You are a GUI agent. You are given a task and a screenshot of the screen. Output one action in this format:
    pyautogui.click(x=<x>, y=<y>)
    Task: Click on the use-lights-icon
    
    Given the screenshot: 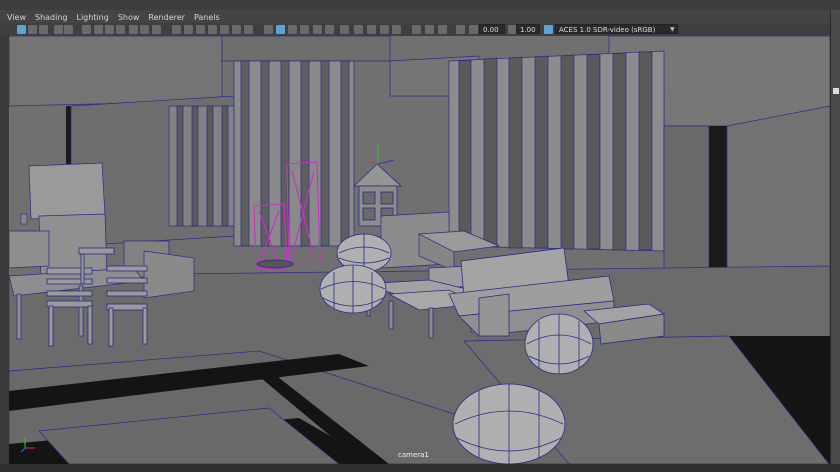 What is the action you would take?
    pyautogui.click(x=236, y=29)
    